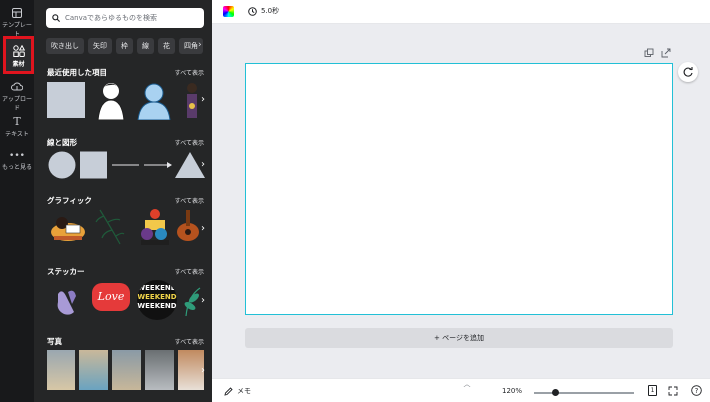  Describe the element at coordinates (17, 86) in the screenshot. I see `upload-icon` at that location.